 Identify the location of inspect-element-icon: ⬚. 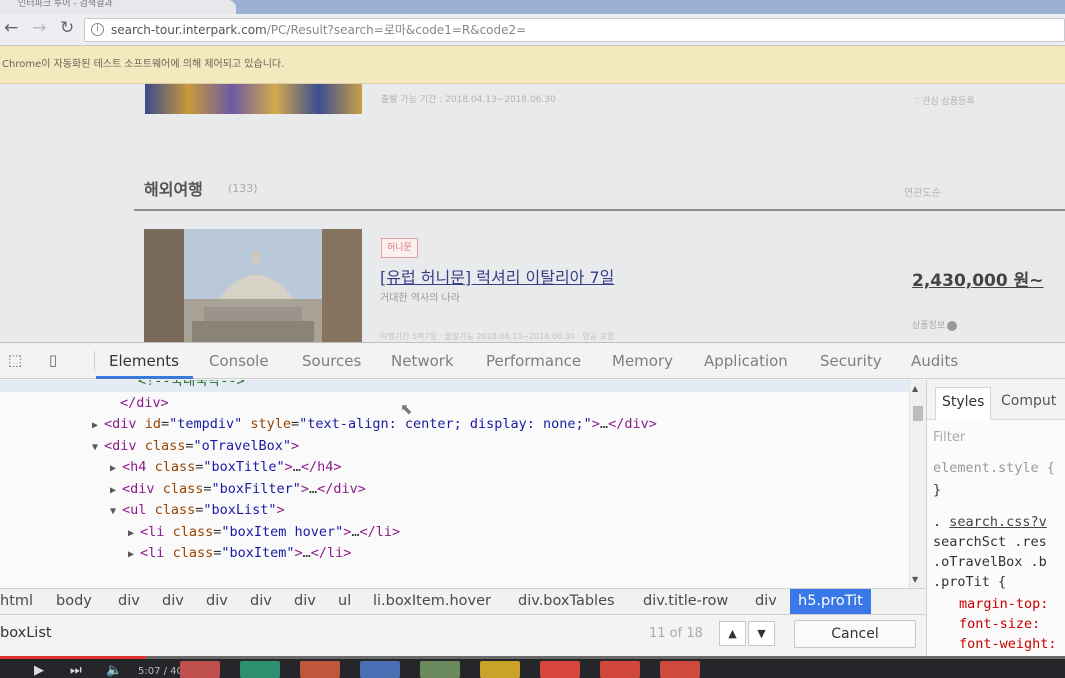
(15, 360).